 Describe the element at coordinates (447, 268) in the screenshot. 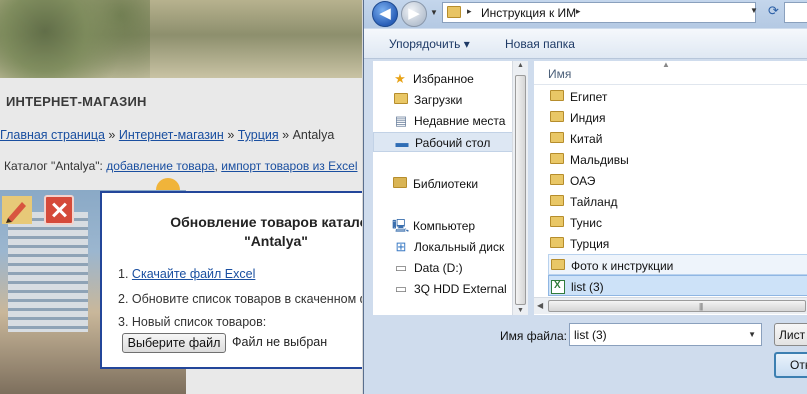

I see `nav-data-drive: ▭ Data (D:)` at that location.